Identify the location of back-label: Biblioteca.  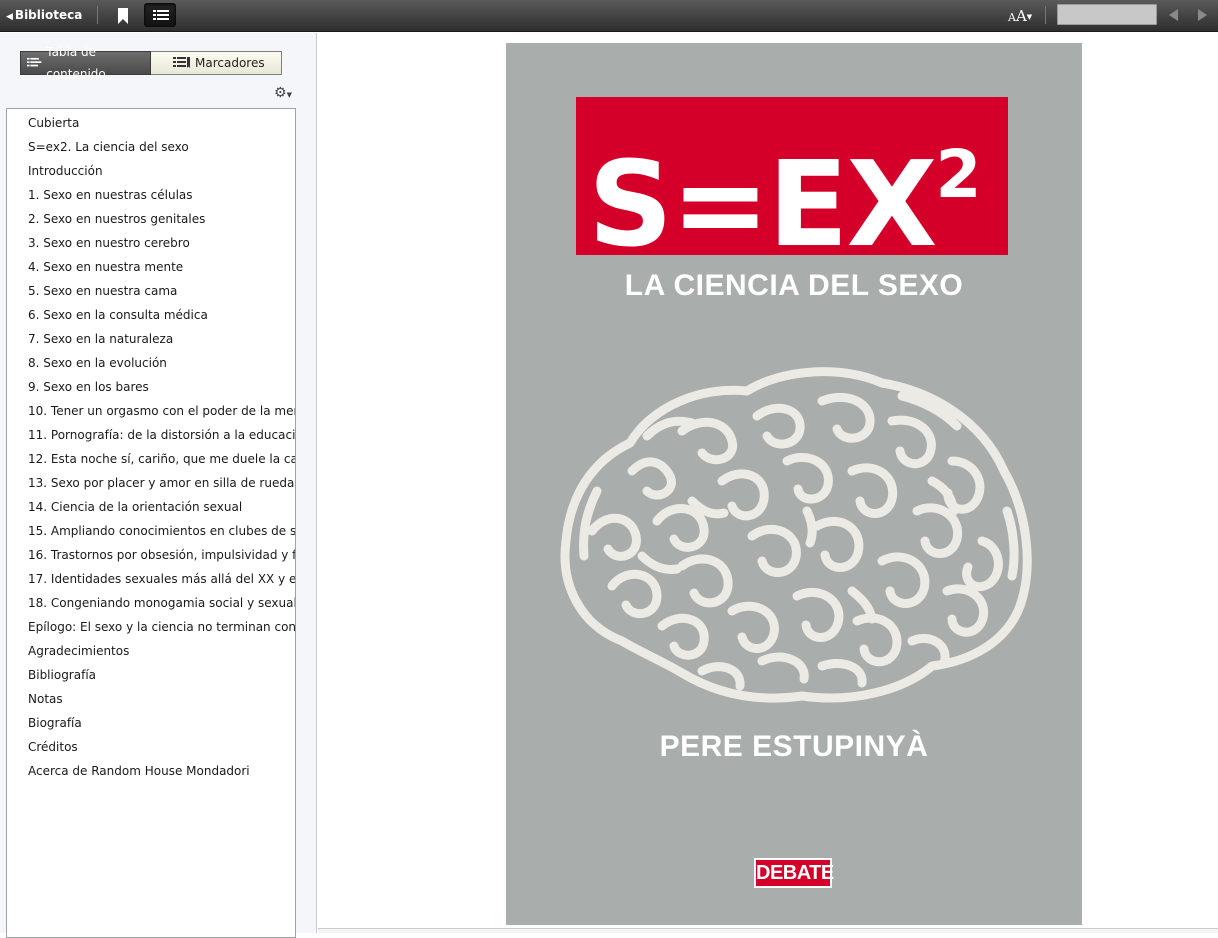
(48, 15).